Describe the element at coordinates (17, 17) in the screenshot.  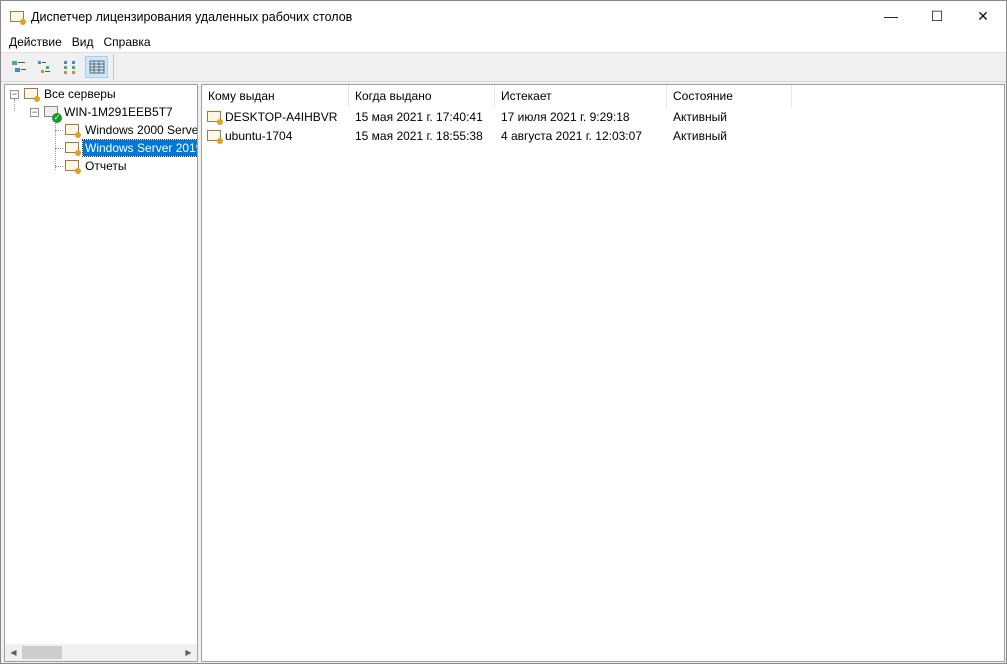
I see `license-manager-icon` at that location.